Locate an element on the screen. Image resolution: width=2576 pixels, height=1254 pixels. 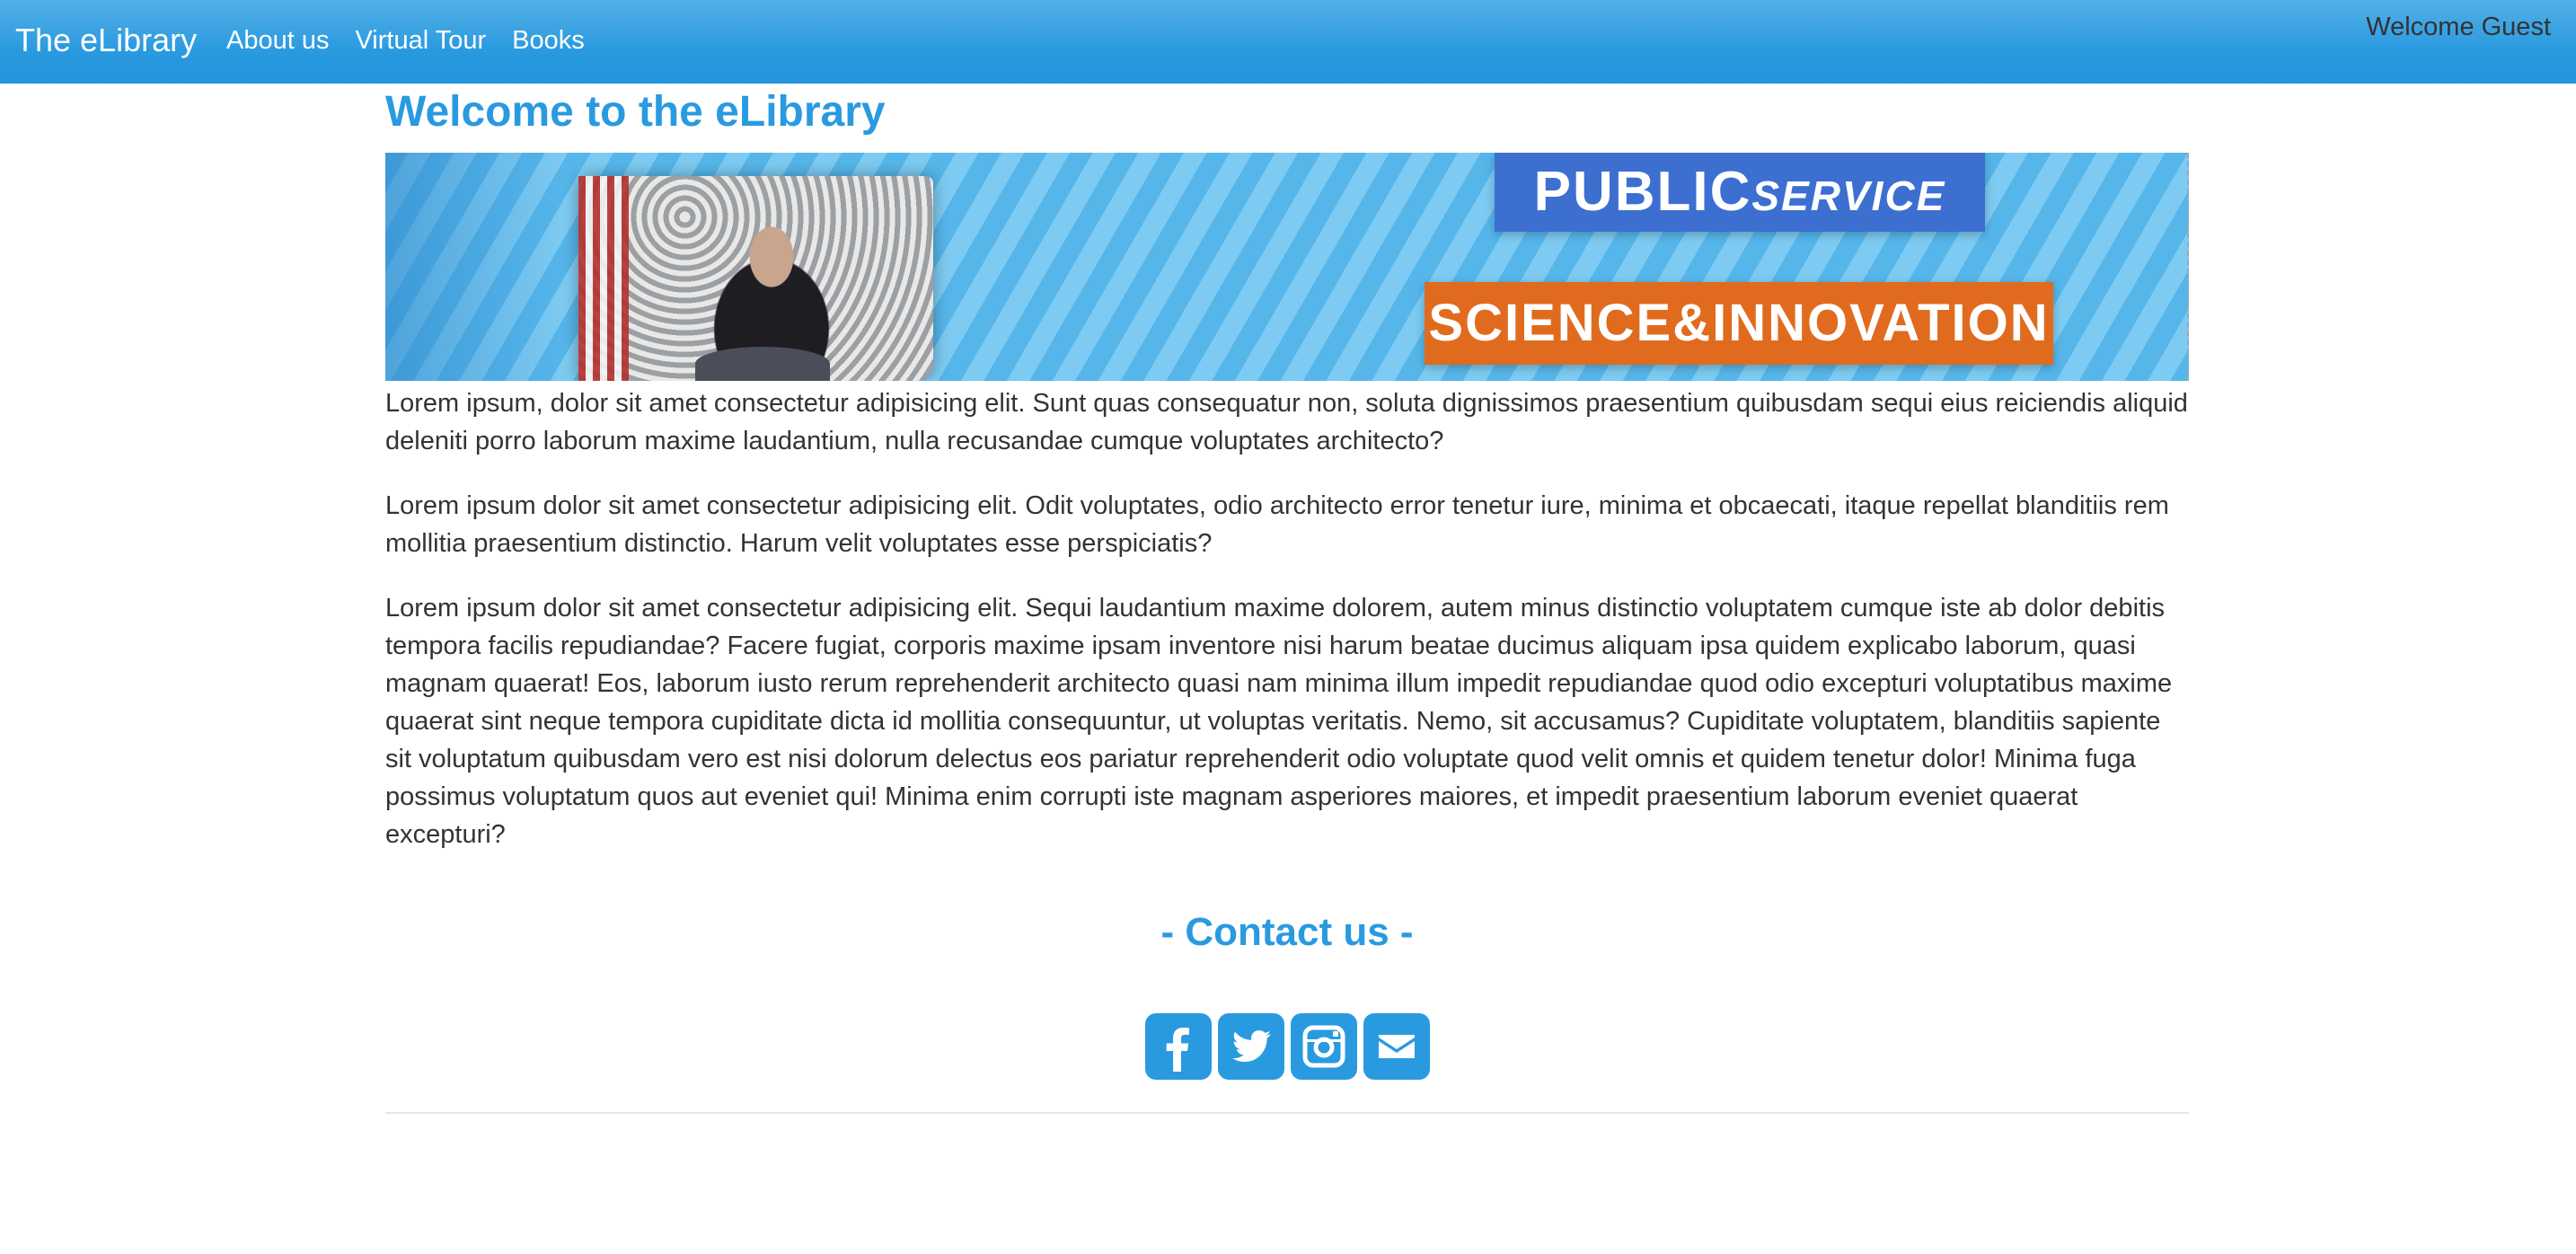
banner-edge is located at coordinates (2186, 267).